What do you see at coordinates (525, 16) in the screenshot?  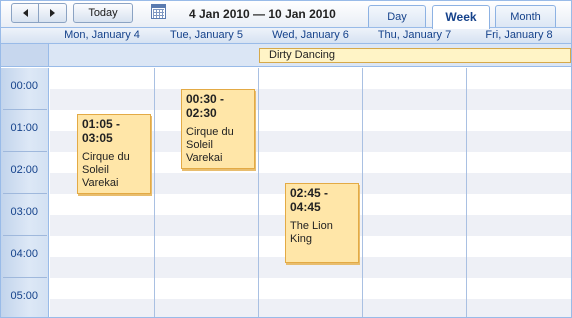 I see `tab-month: Month` at bounding box center [525, 16].